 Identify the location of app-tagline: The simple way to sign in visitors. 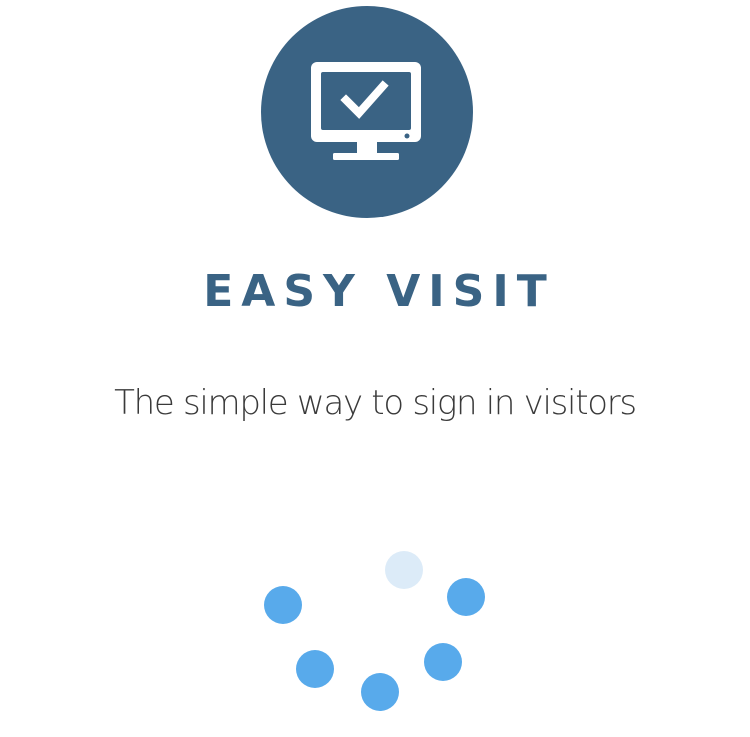
(375, 403).